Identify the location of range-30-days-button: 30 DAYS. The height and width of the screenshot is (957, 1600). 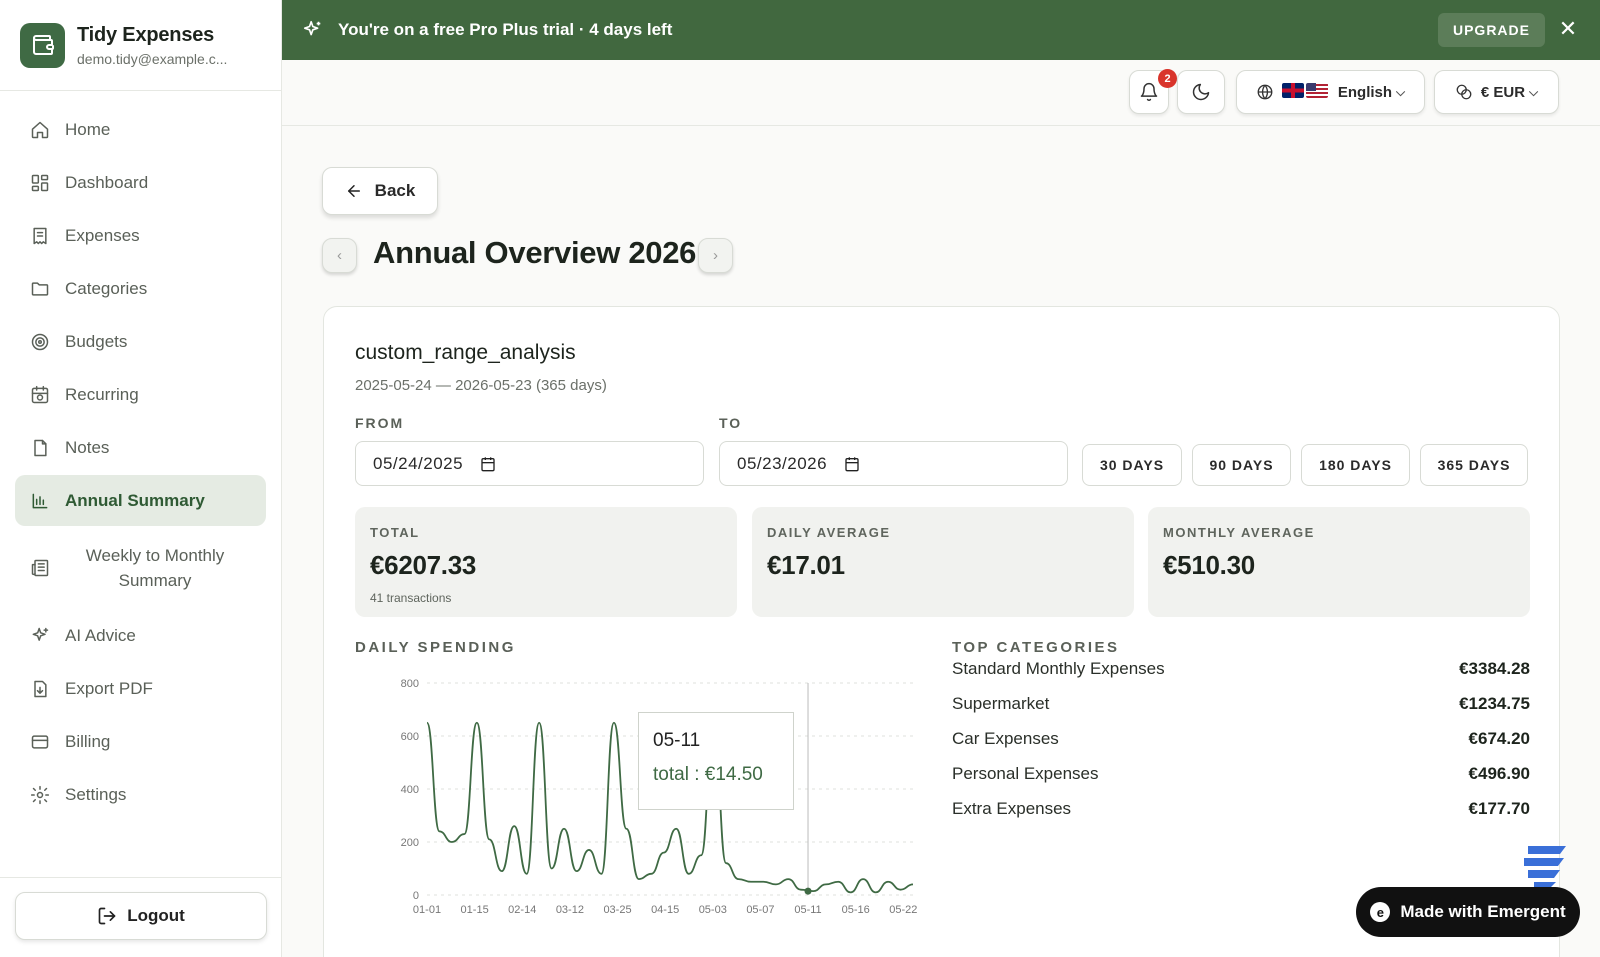
(1132, 465).